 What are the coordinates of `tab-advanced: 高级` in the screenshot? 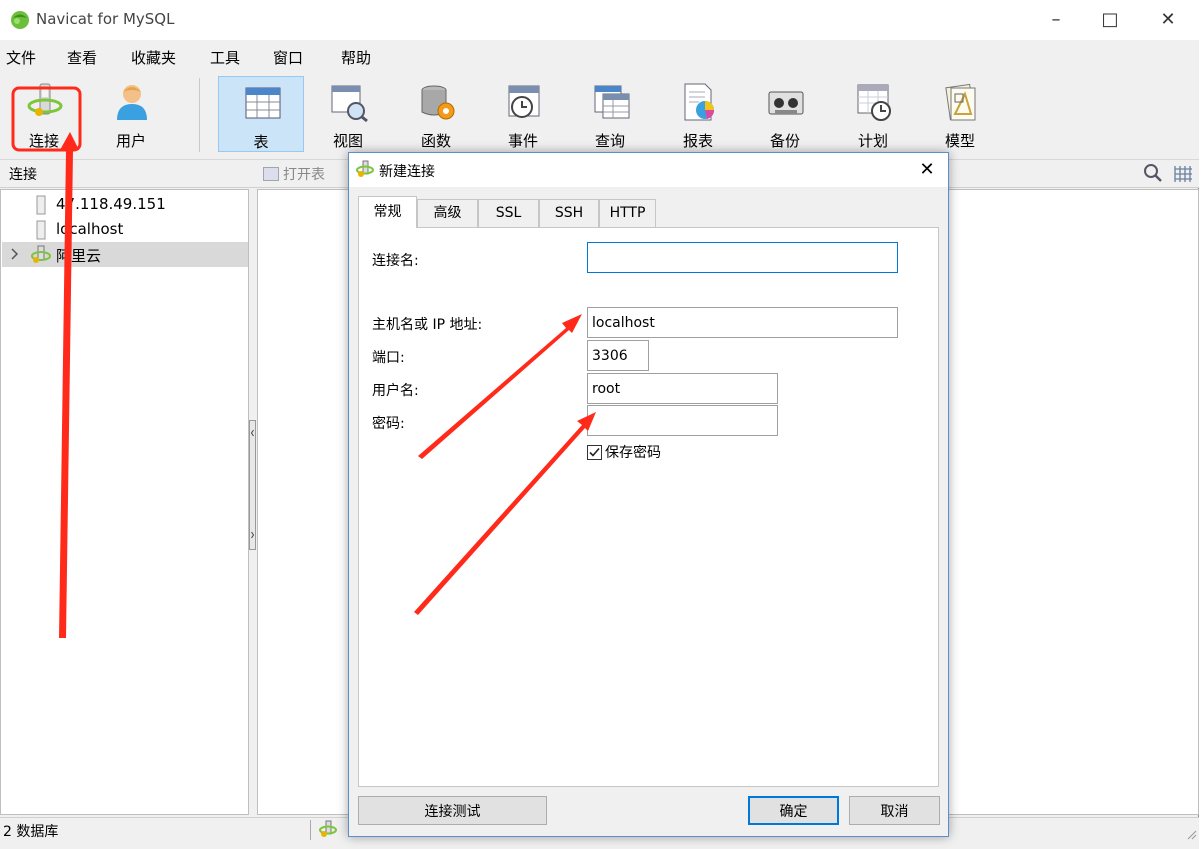 It's located at (447, 213).